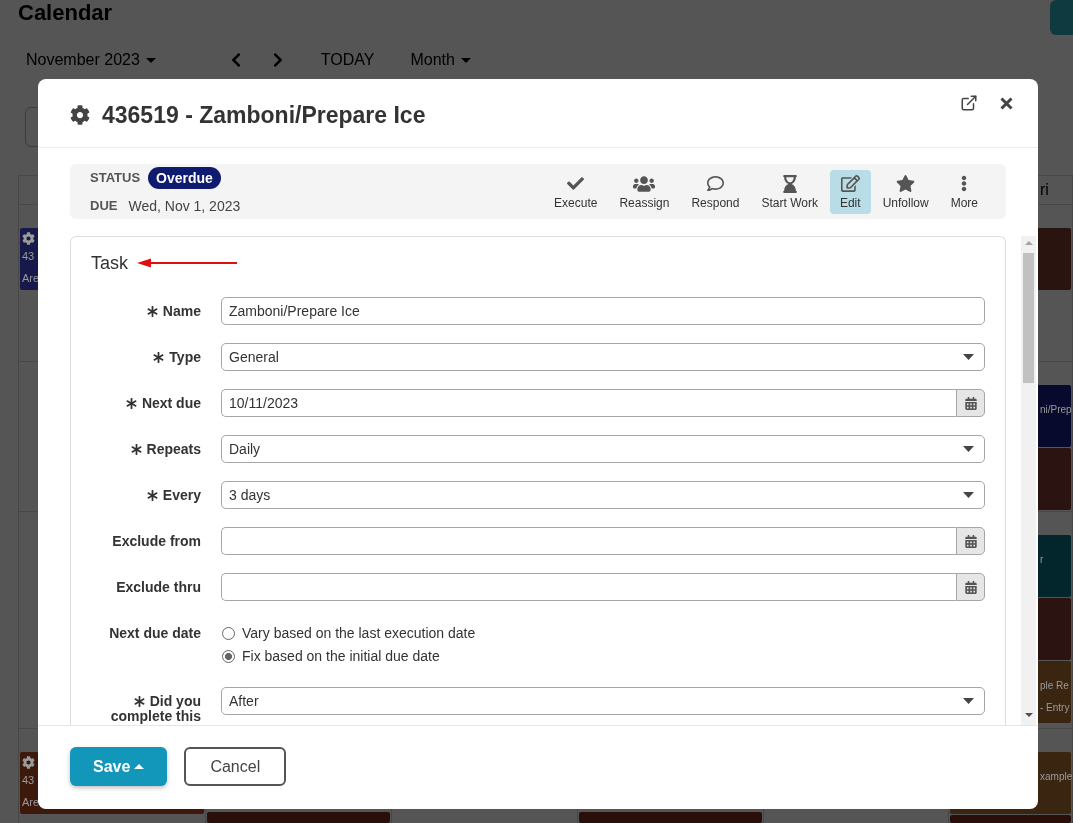 The image size is (1073, 823). I want to click on due-label: DUE, so click(104, 205).